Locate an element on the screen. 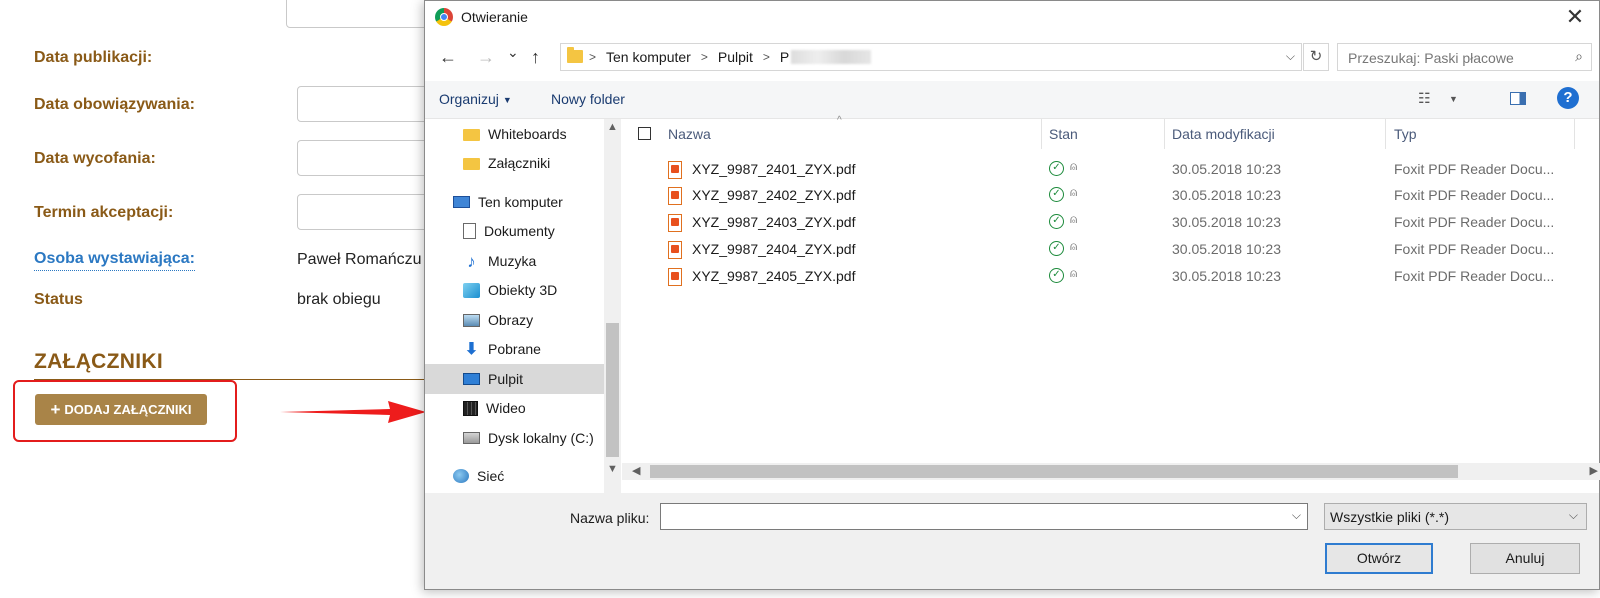 The height and width of the screenshot is (598, 1600). file-type-filter-select: Wszystkie pliki (*.*) ⌵ is located at coordinates (1455, 516).